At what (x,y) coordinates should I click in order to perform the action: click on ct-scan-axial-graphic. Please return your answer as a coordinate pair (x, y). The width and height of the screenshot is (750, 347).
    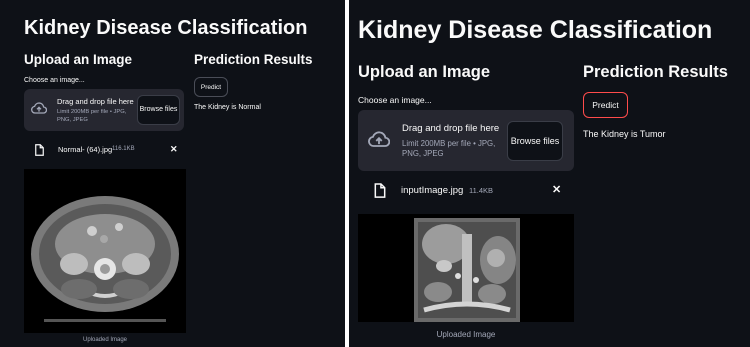
    Looking at the image, I should click on (105, 259).